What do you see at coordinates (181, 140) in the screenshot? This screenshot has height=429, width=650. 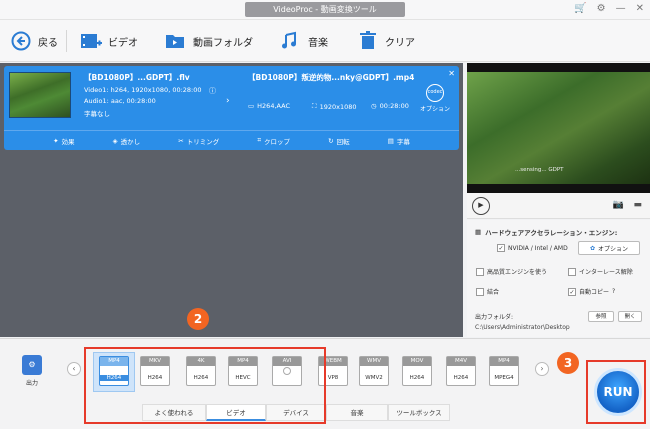 I see `scissors-icon: ✂` at bounding box center [181, 140].